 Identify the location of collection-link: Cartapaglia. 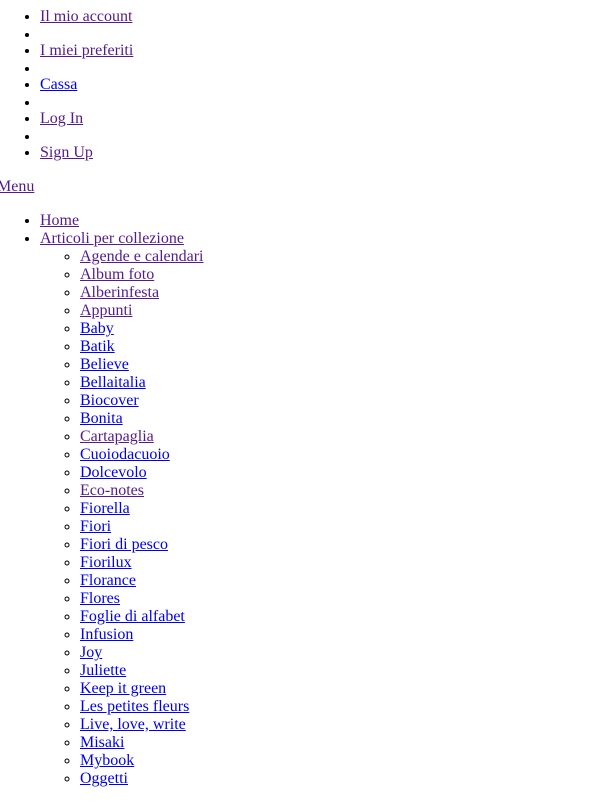
(117, 436).